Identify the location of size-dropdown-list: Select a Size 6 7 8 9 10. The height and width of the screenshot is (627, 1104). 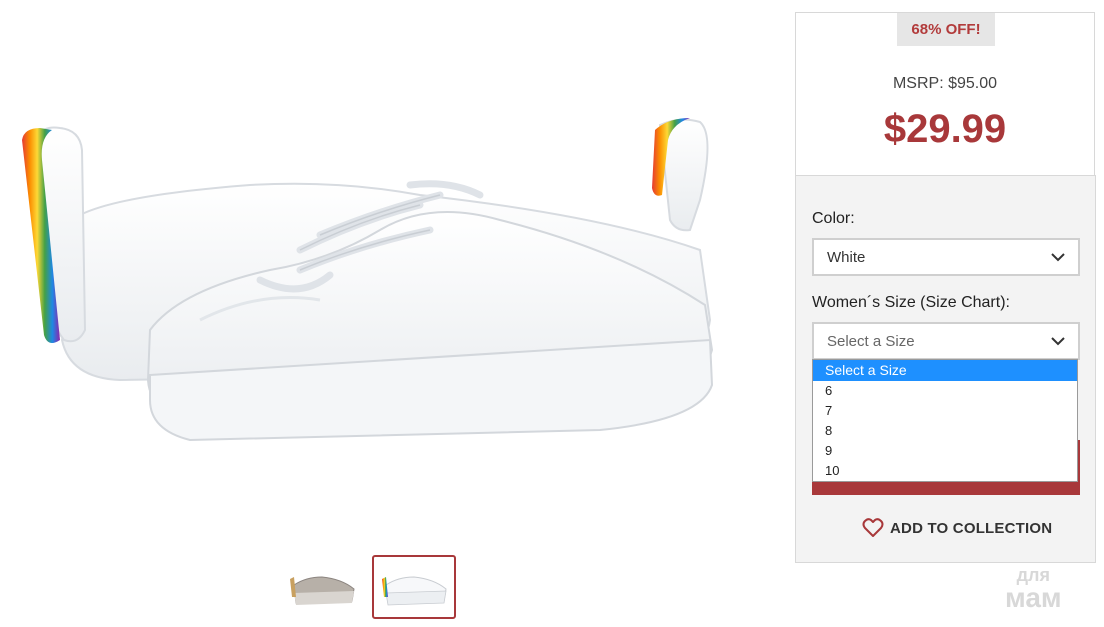
(945, 420).